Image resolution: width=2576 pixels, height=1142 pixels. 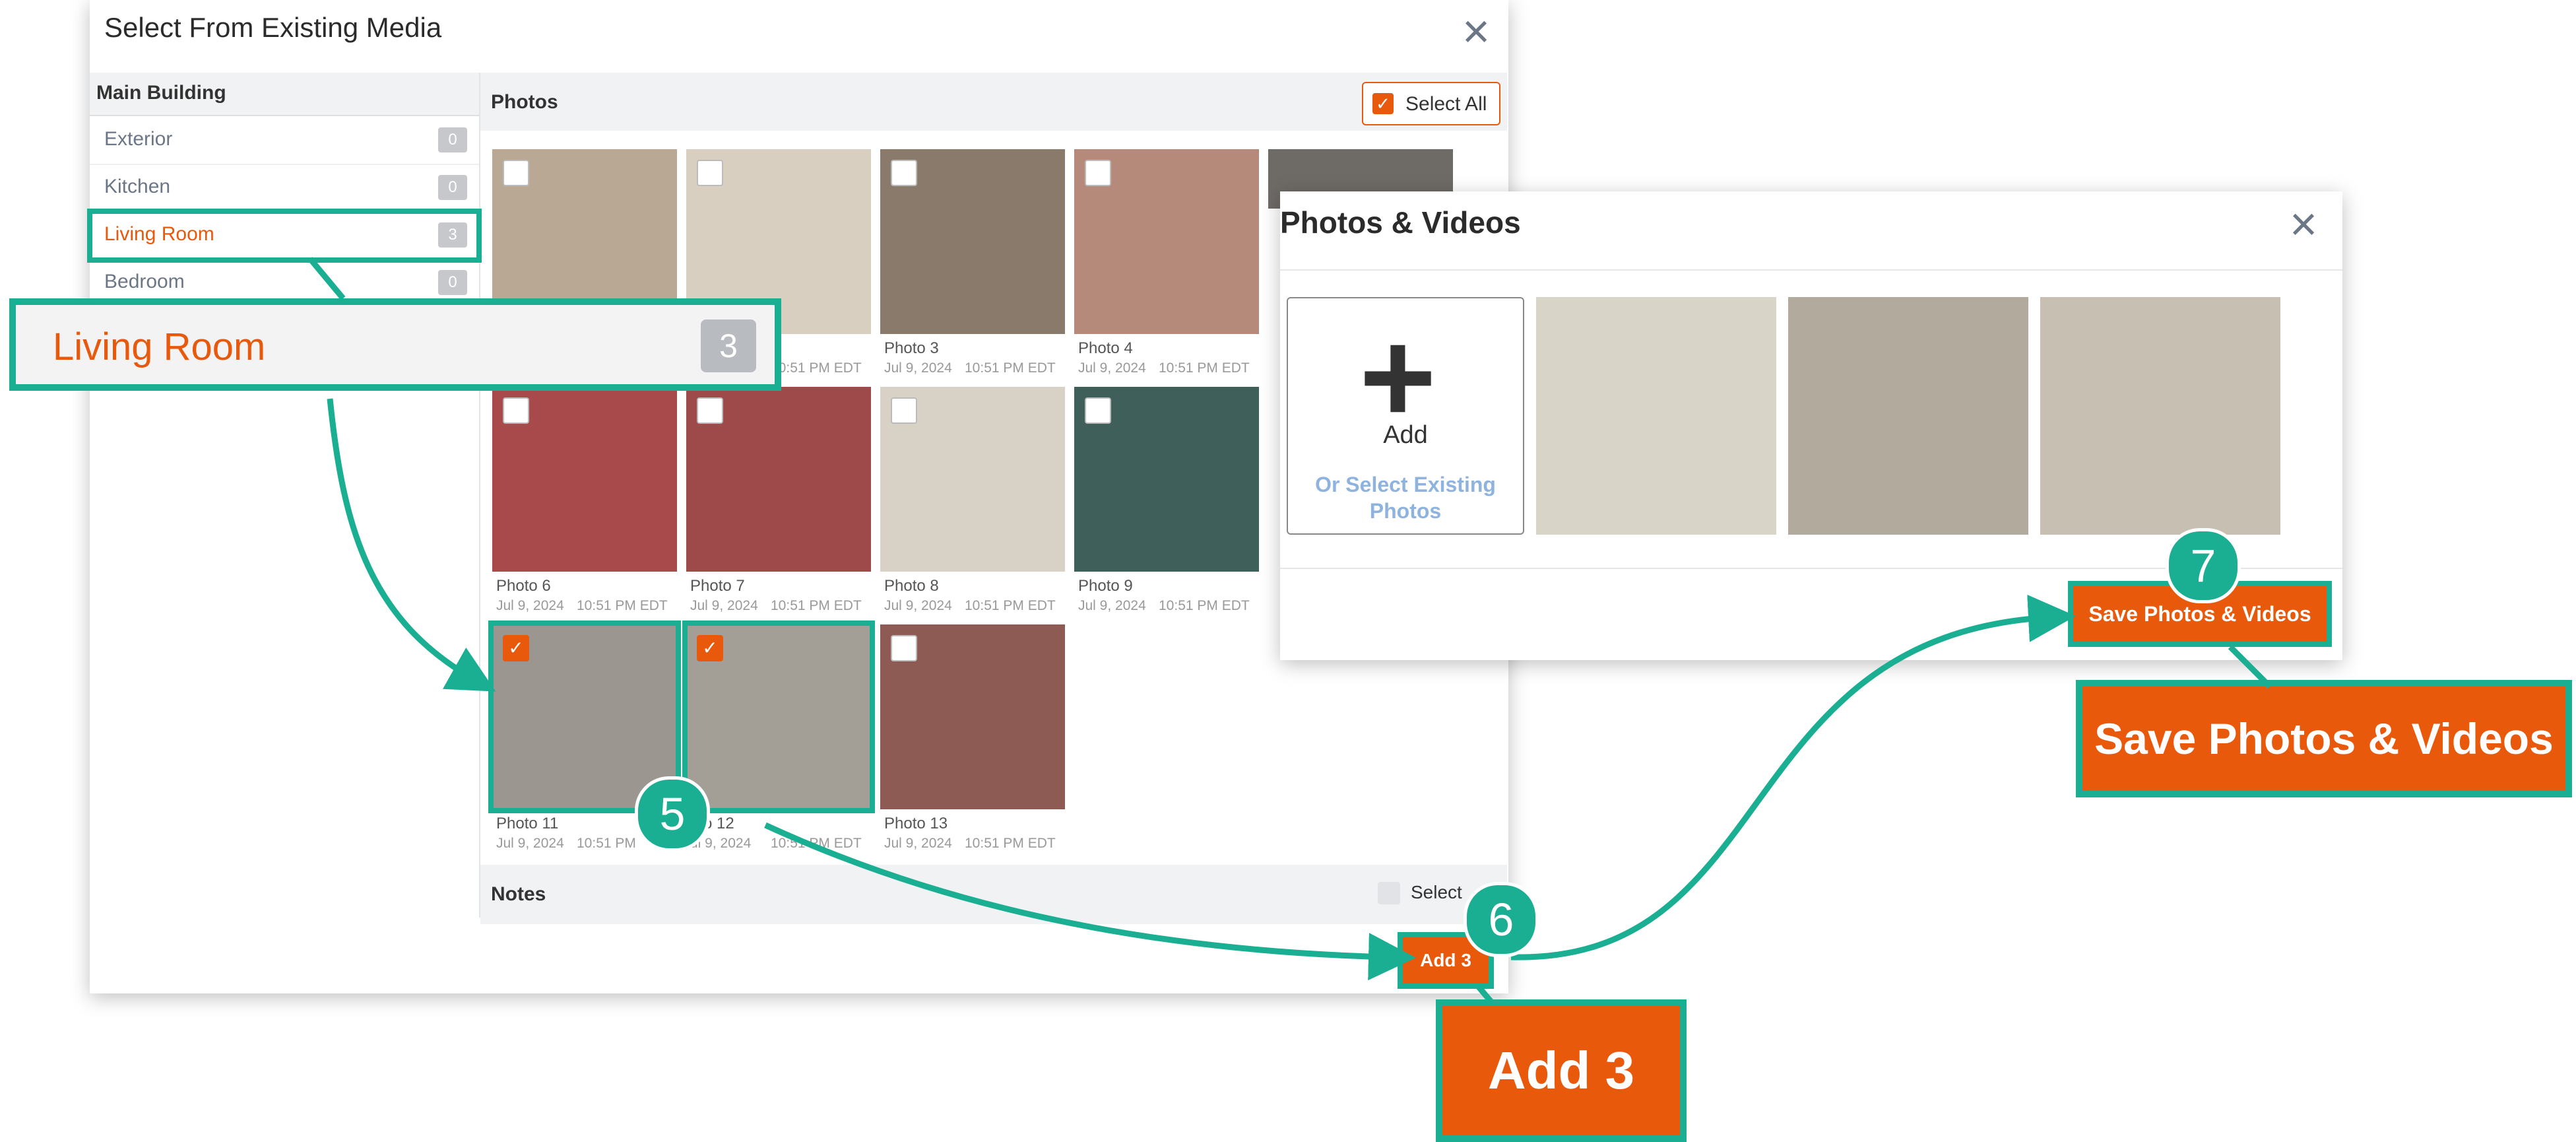 What do you see at coordinates (1090, 901) in the screenshot?
I see `arrow-to-add-button` at bounding box center [1090, 901].